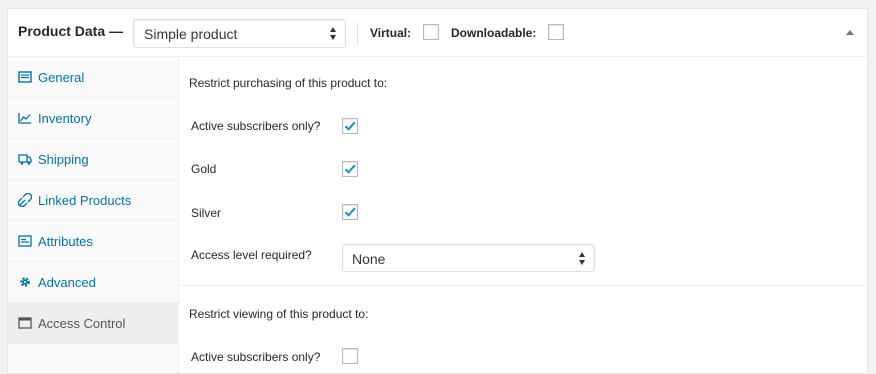 The image size is (876, 374). I want to click on truck-icon, so click(25, 159).